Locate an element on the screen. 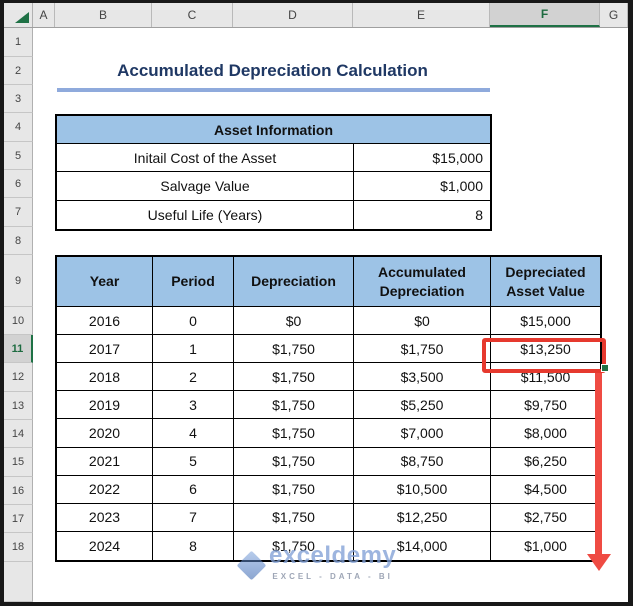 The image size is (633, 606). row-header-6: 6 is located at coordinates (18, 184).